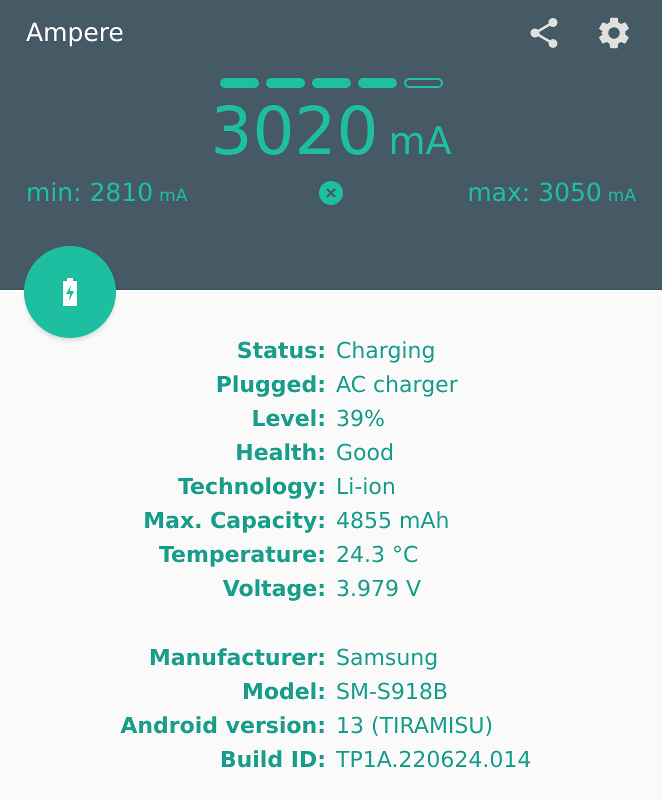  I want to click on info-label: Level:, so click(288, 420).